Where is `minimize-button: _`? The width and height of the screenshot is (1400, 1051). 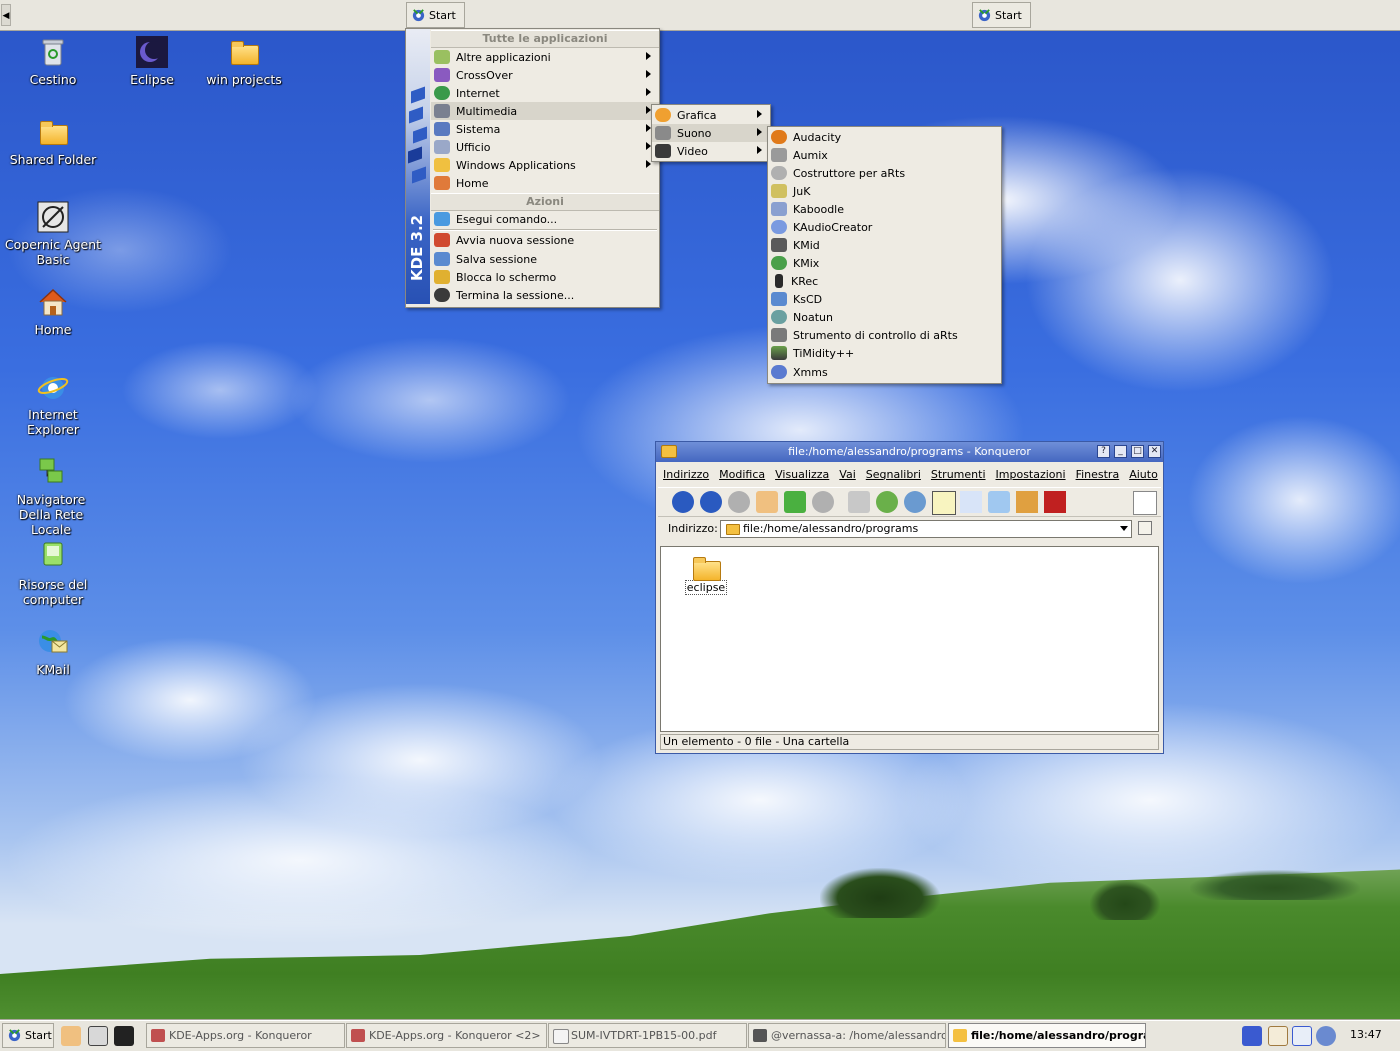
minimize-button: _ is located at coordinates (1120, 451).